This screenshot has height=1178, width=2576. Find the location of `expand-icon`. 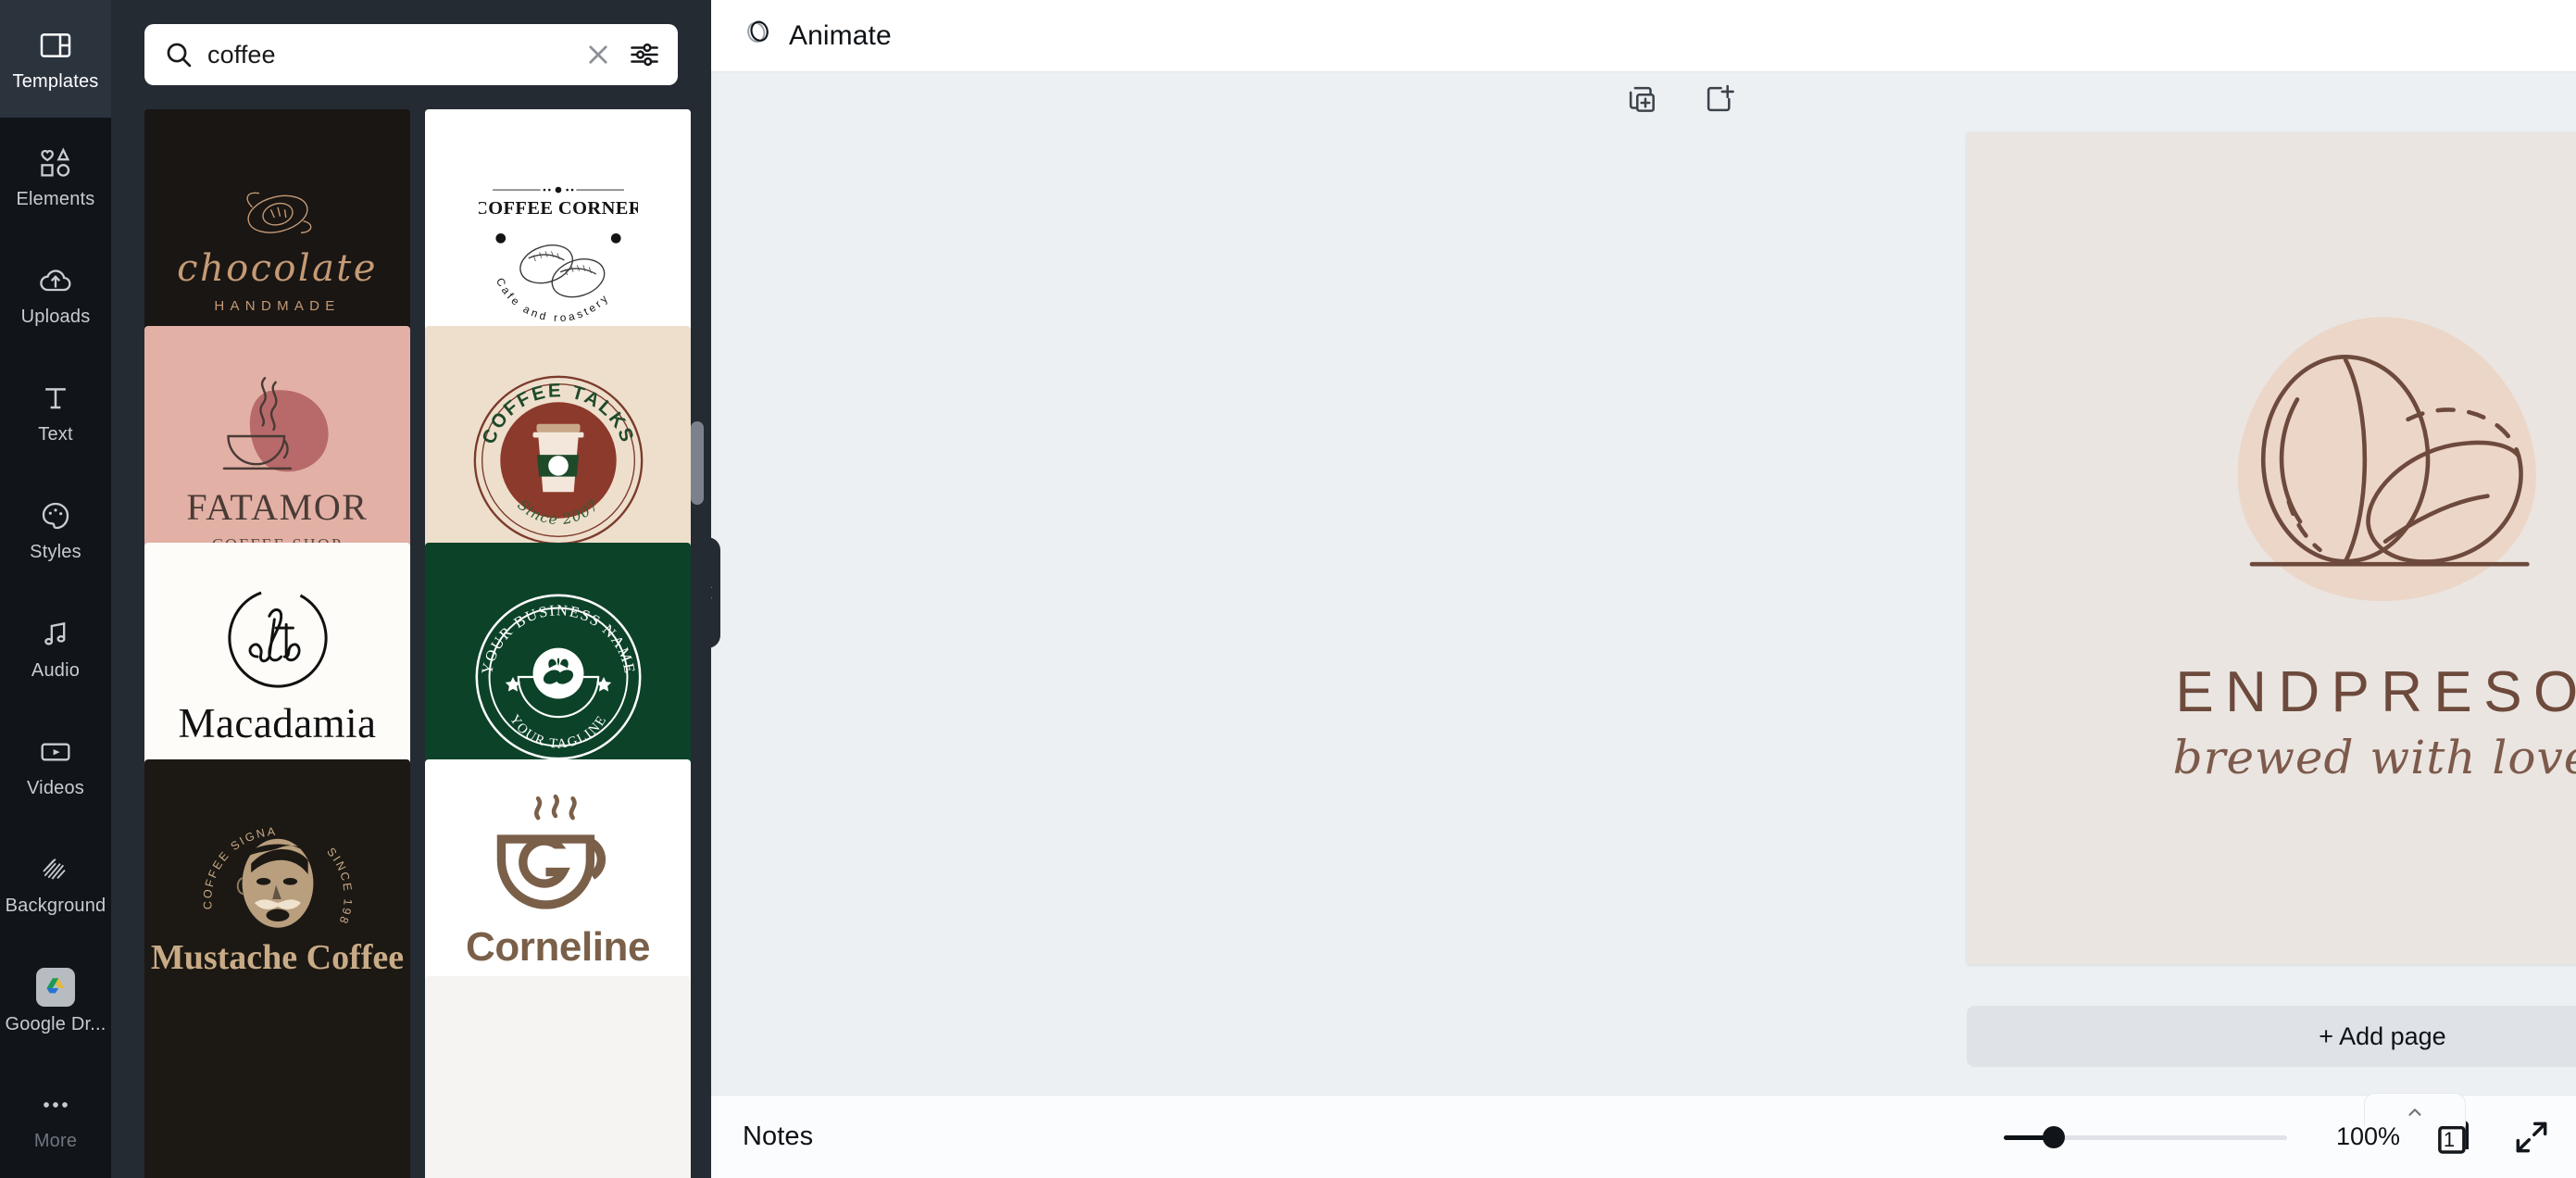

expand-icon is located at coordinates (2531, 1137).